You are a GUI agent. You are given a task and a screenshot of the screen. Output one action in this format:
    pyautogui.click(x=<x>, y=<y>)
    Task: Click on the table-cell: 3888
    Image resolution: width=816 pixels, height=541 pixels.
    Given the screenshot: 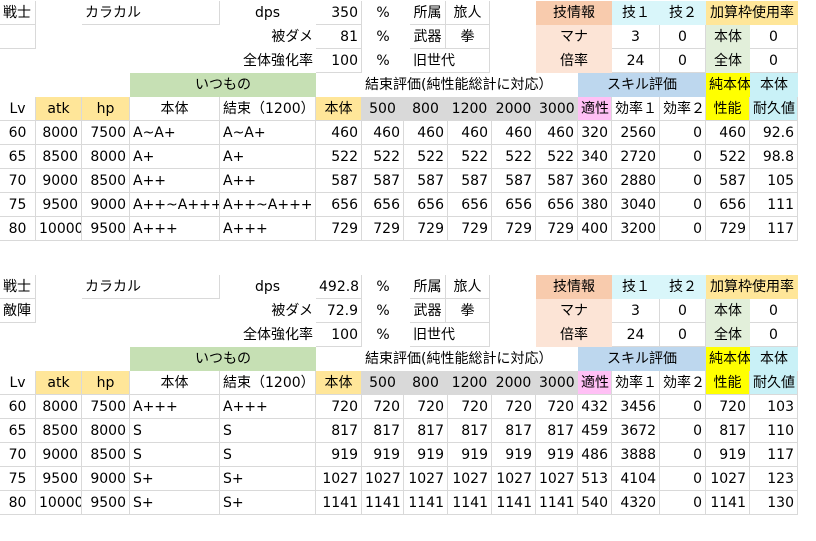 What is the action you would take?
    pyautogui.click(x=636, y=455)
    